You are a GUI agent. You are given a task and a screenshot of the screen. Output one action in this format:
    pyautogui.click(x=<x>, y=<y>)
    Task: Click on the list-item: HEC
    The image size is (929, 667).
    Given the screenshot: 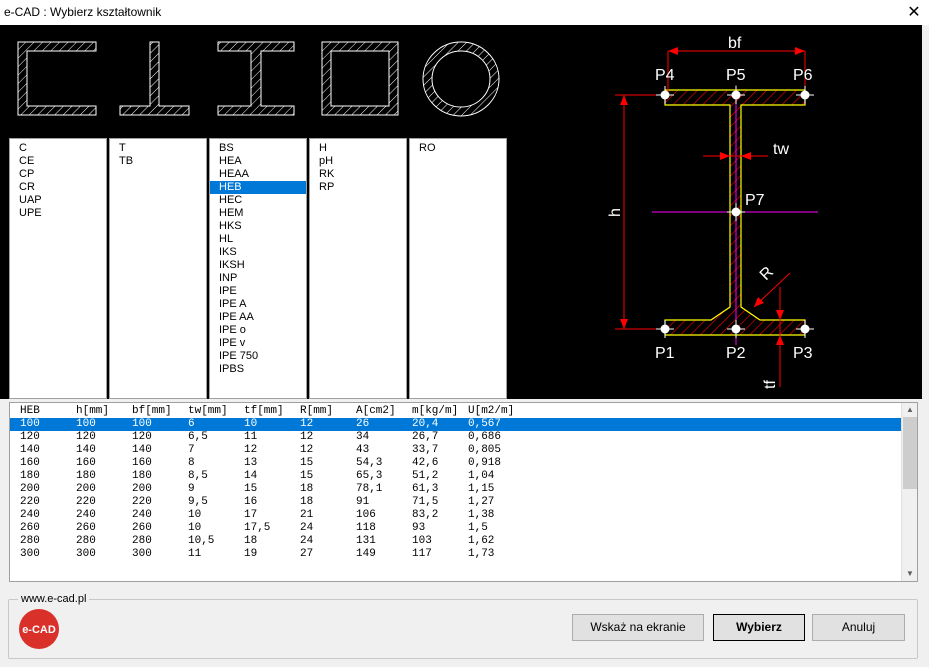 What is the action you would take?
    pyautogui.click(x=258, y=200)
    